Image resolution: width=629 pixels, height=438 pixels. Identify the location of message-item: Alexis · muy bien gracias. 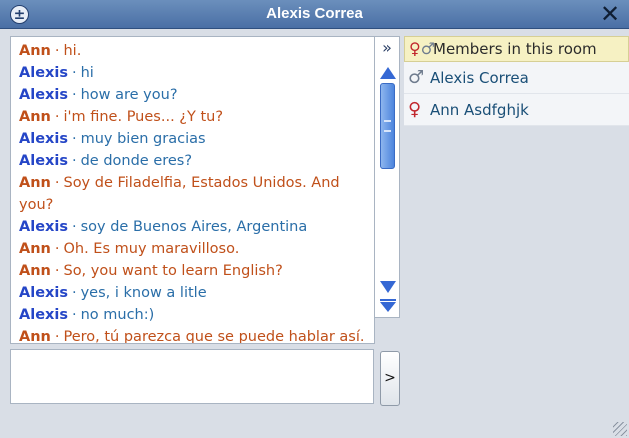
(192, 139).